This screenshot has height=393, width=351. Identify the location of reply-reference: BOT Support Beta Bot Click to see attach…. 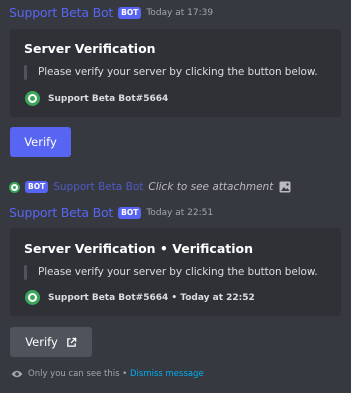
(150, 187).